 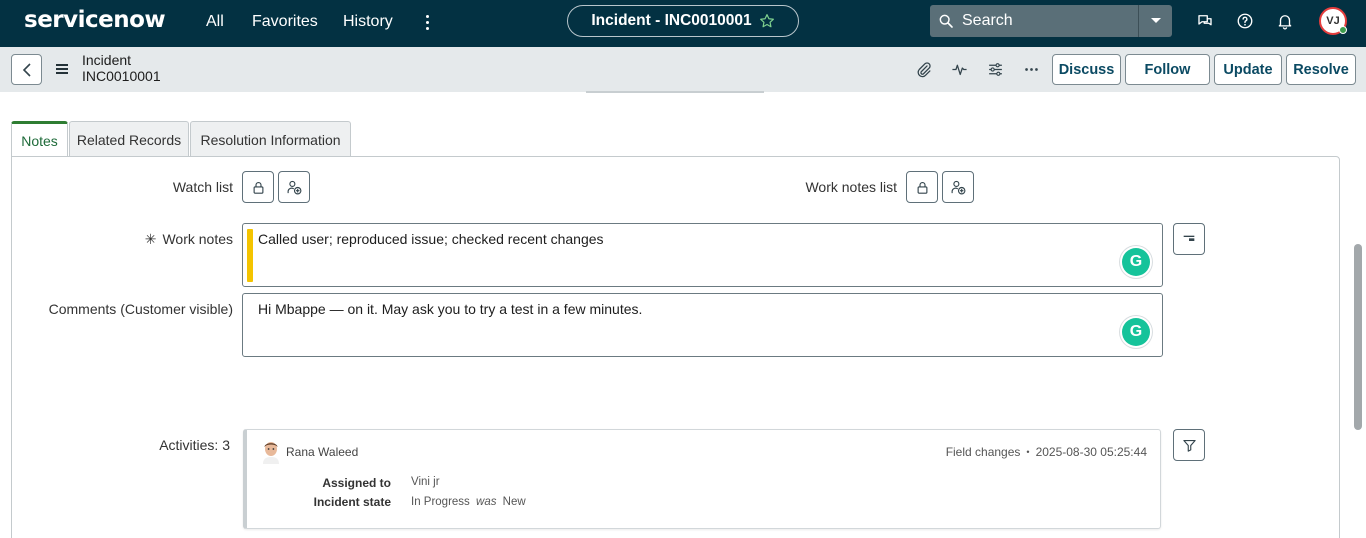 I want to click on work-notes-label: ✳ Work notes, so click(x=166, y=239).